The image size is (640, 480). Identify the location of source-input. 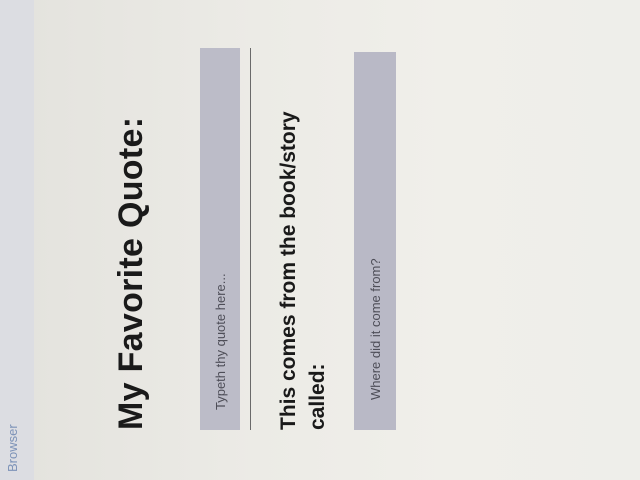
(375, 241).